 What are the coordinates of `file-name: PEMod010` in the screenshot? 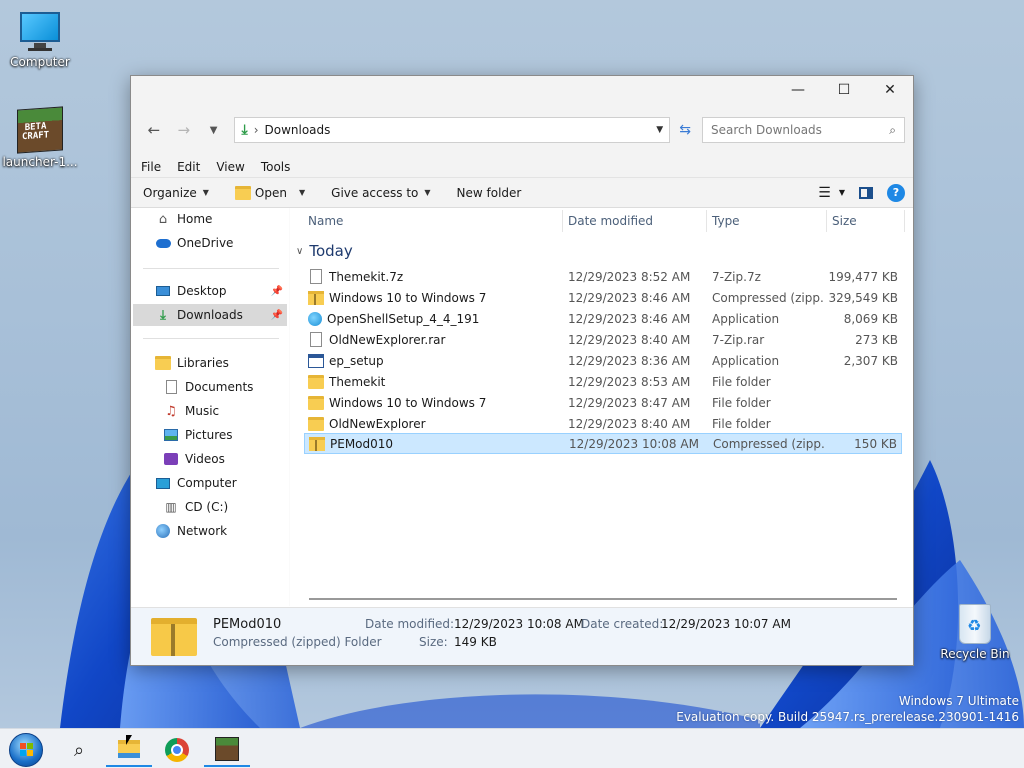 It's located at (362, 443).